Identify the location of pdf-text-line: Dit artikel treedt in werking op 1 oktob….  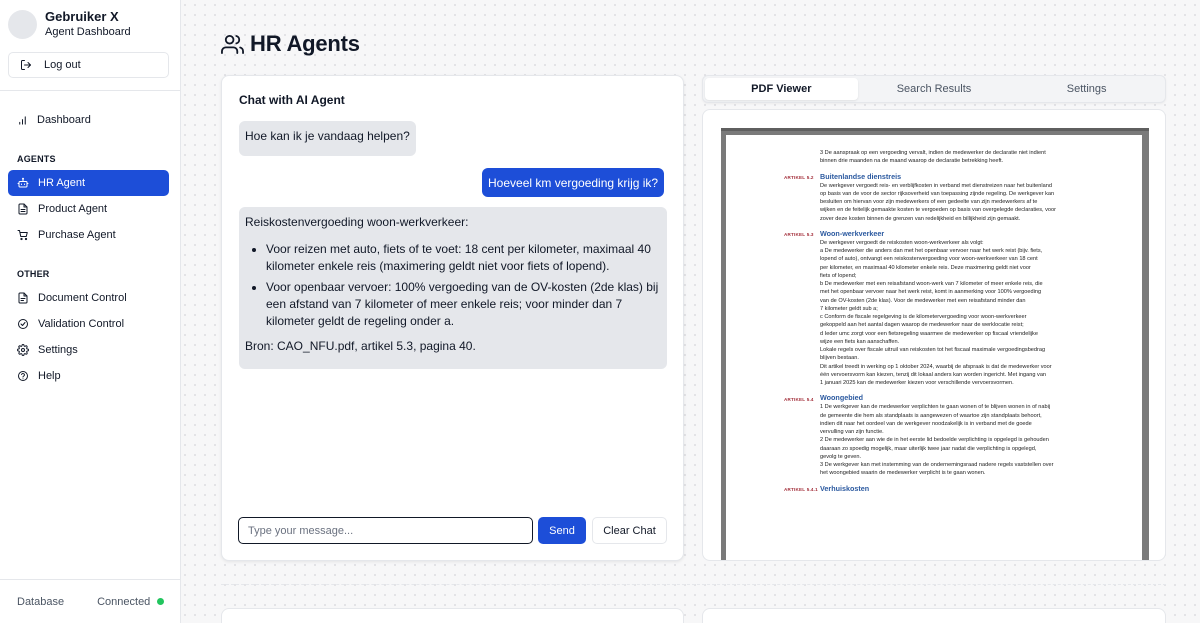
(936, 366).